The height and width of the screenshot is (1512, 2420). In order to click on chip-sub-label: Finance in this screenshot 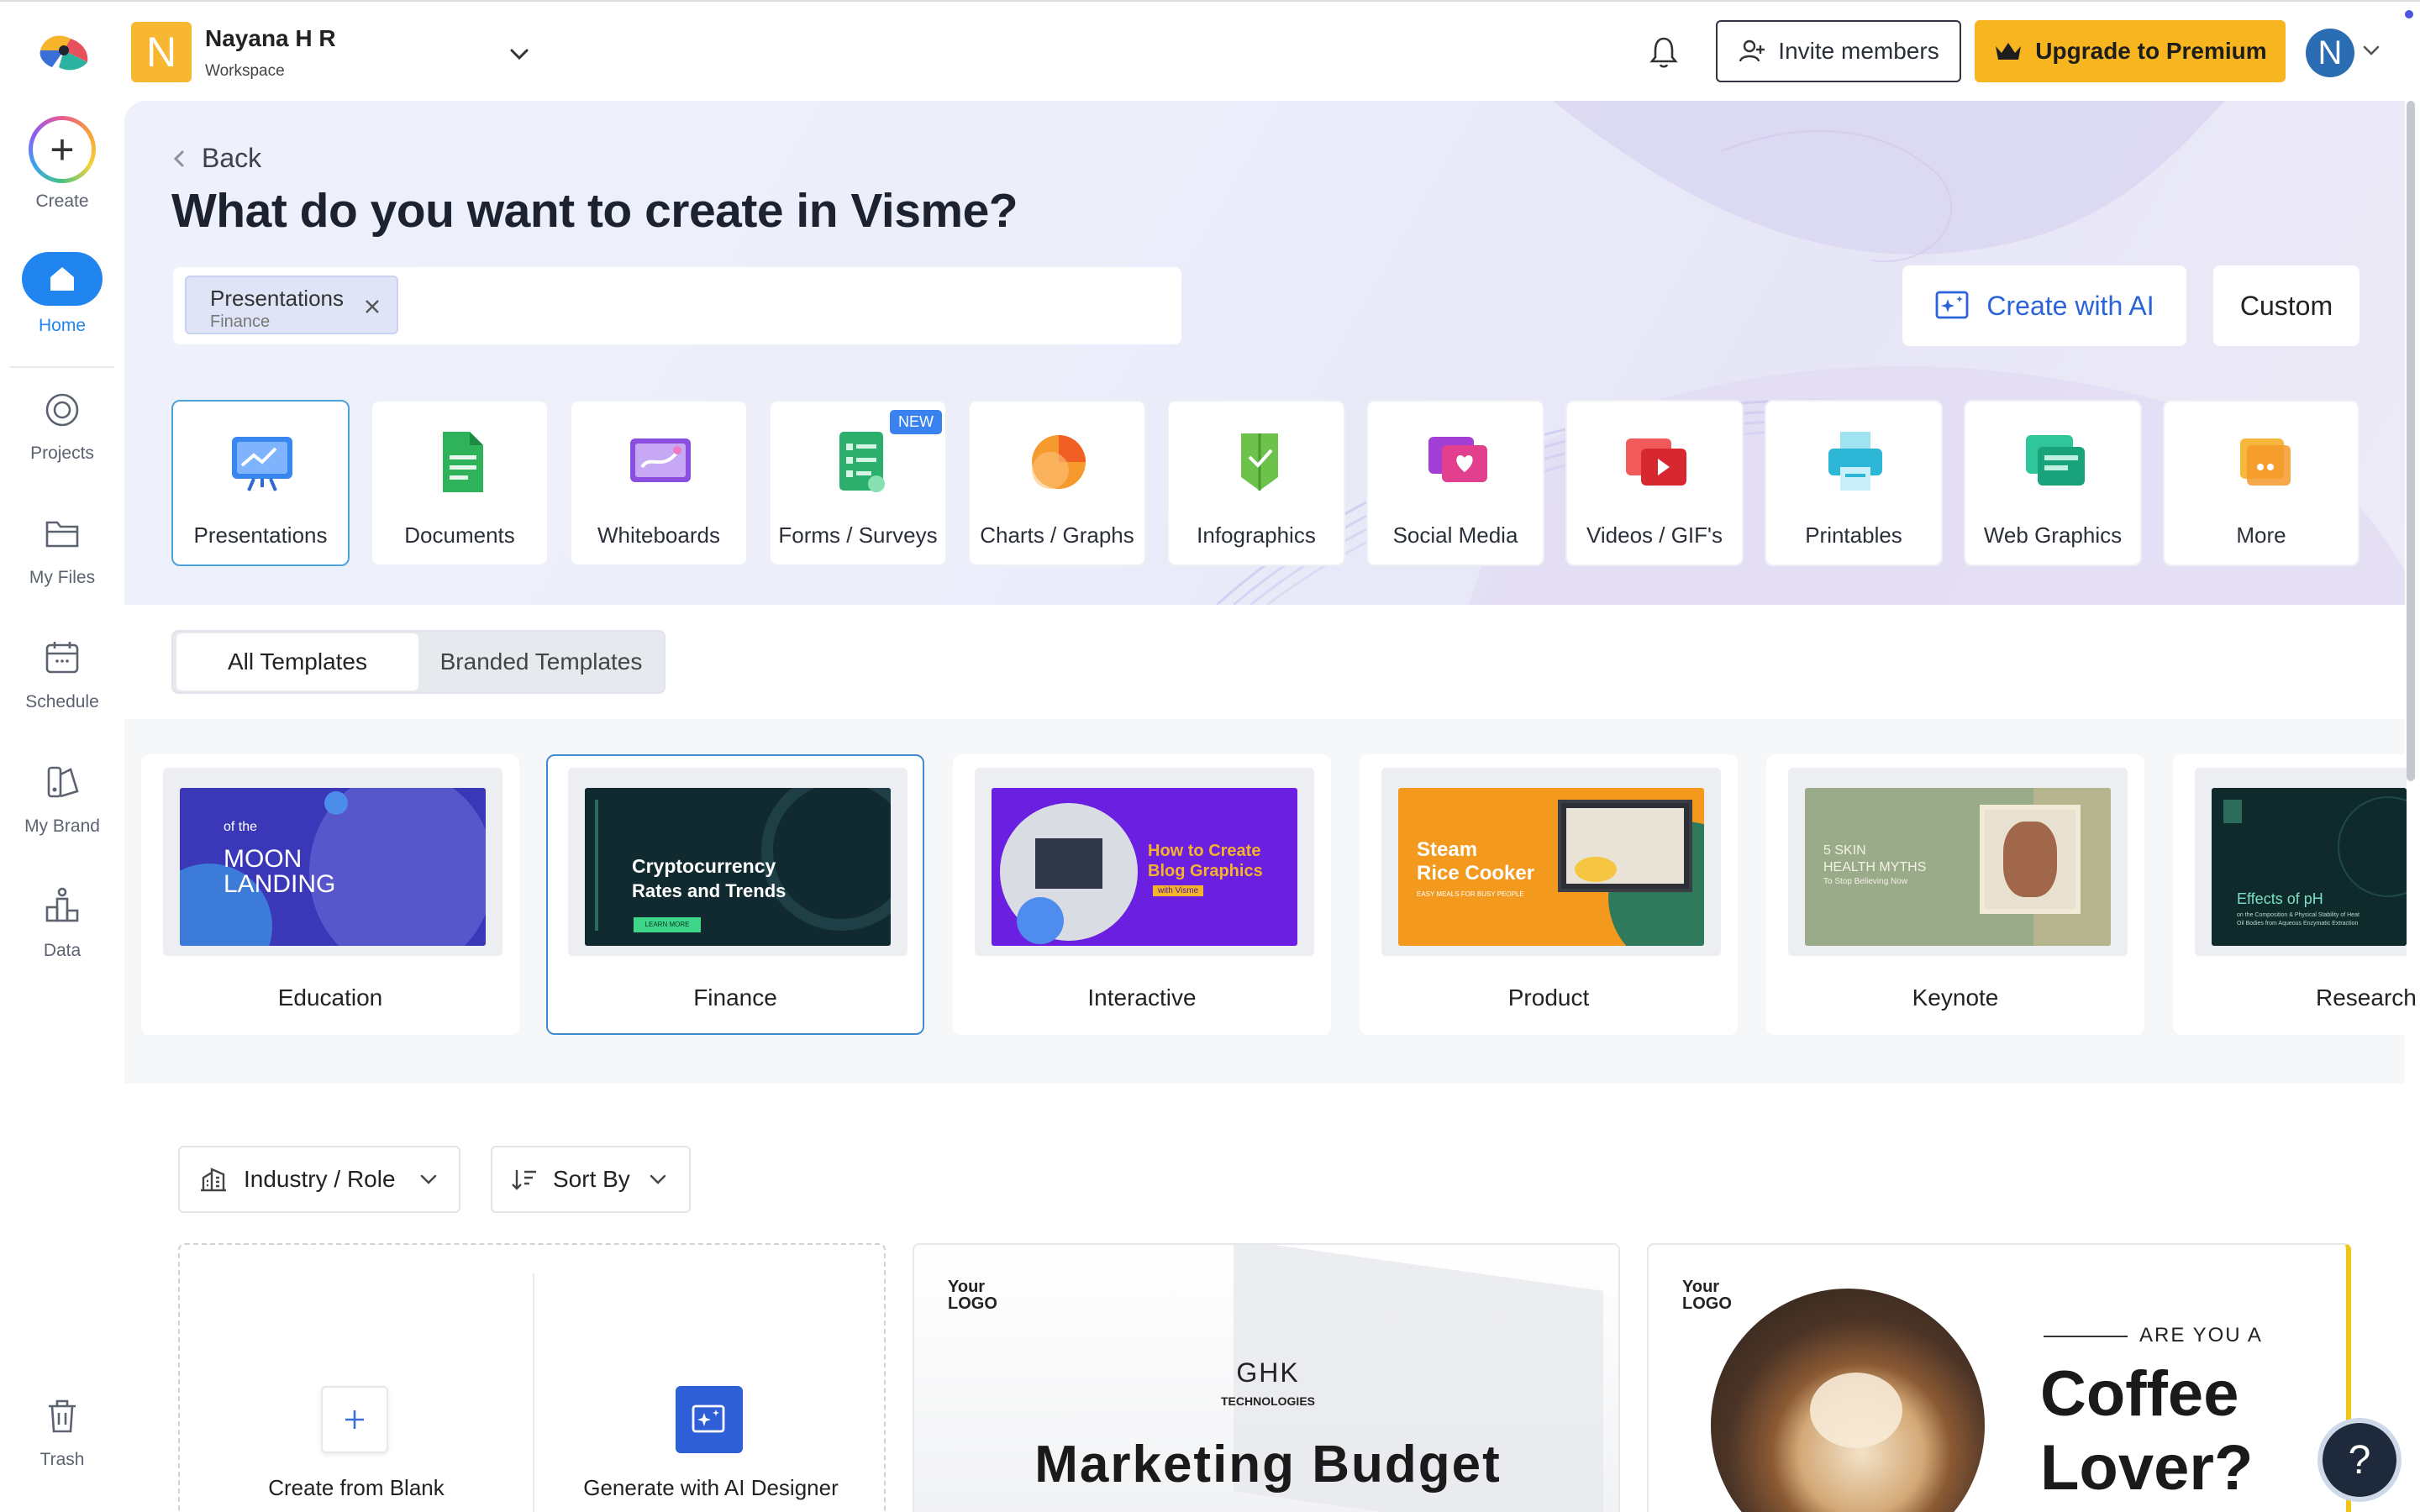, I will do `click(240, 321)`.